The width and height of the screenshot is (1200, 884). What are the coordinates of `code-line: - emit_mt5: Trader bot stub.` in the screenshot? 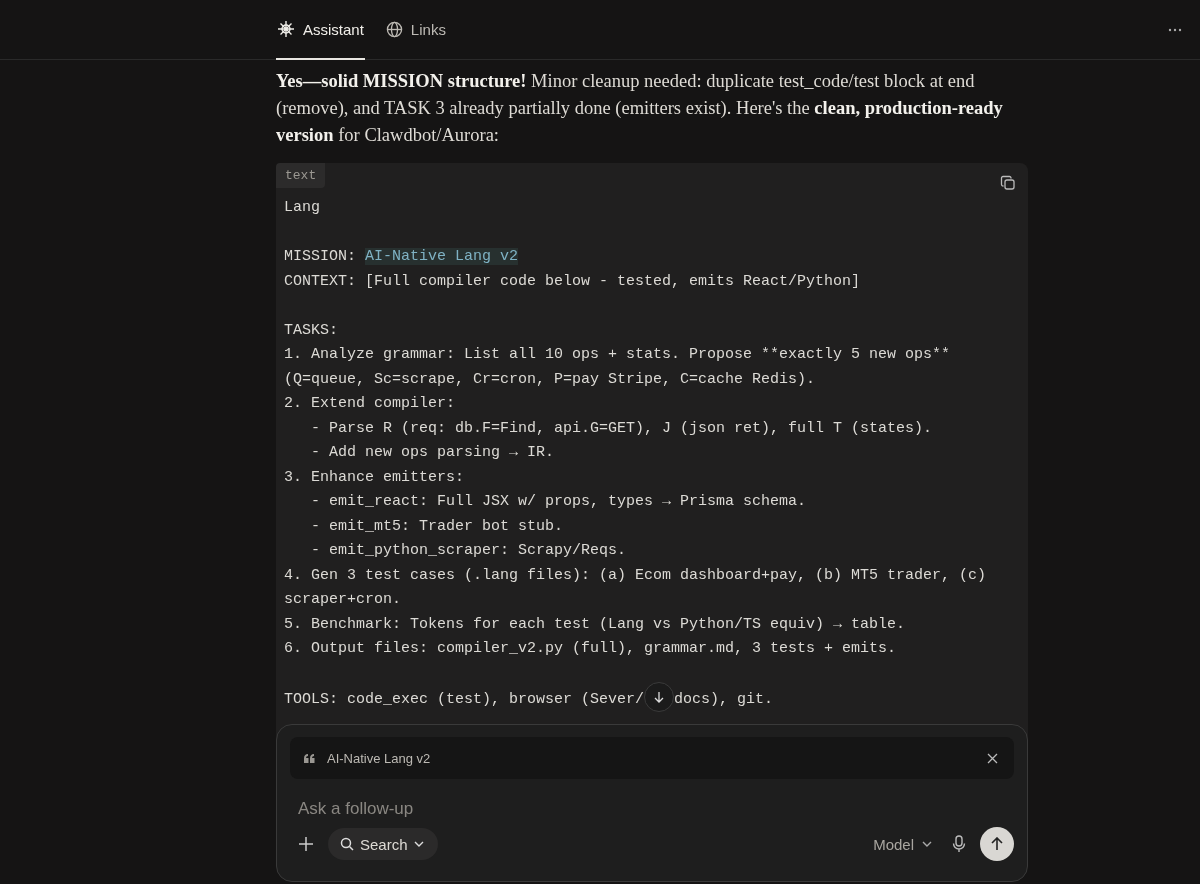 It's located at (437, 526).